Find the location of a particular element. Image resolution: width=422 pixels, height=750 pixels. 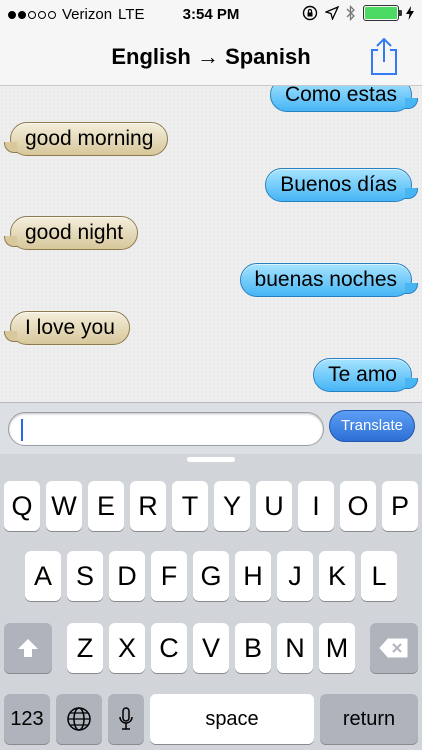

globe-icon is located at coordinates (79, 719).